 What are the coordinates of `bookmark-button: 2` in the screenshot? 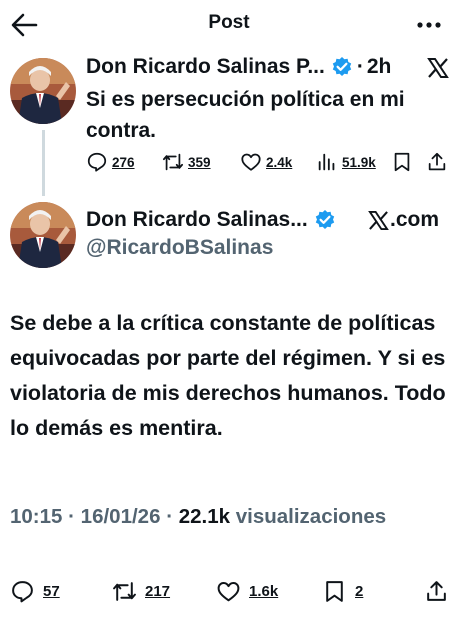 It's located at (342, 591).